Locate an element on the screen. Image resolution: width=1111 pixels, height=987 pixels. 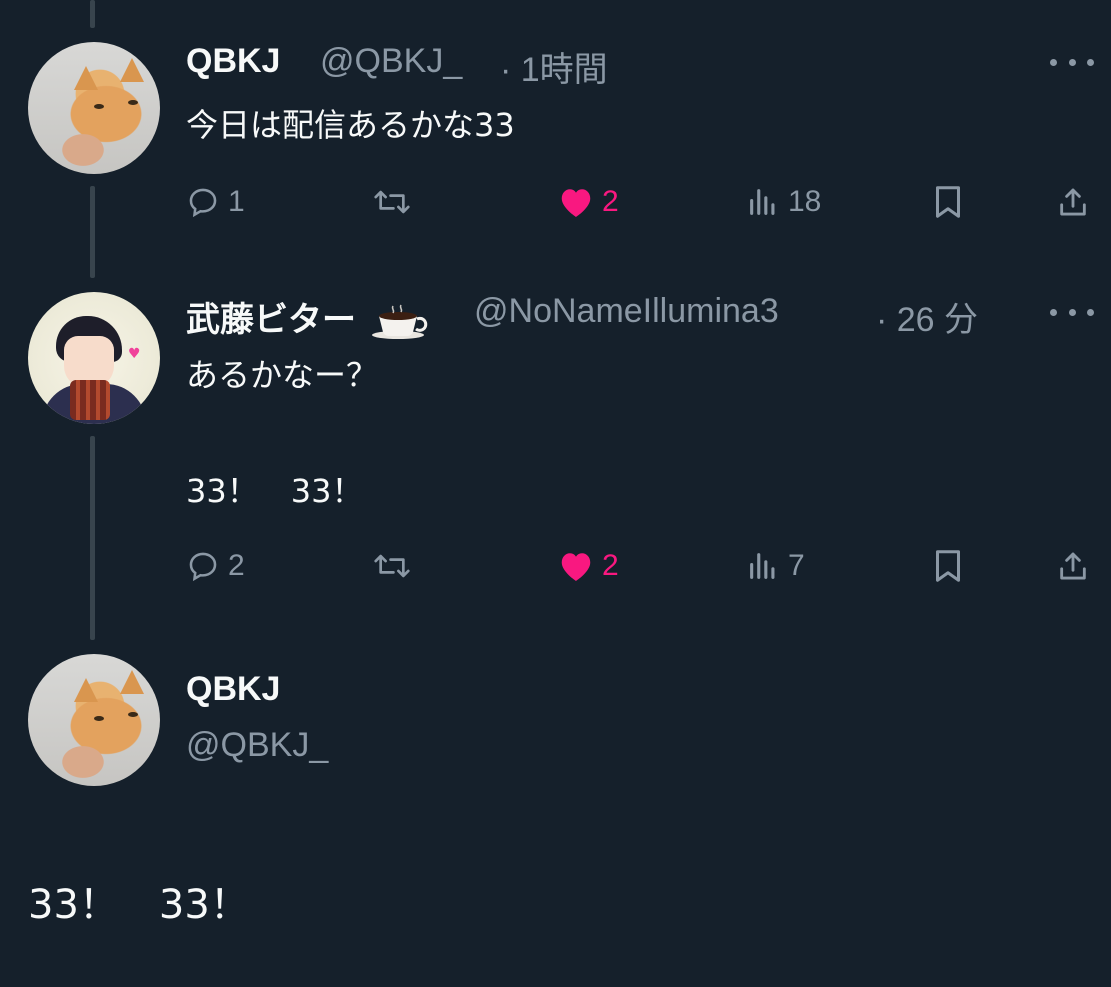
timestamp: · 1時間 is located at coordinates (554, 66).